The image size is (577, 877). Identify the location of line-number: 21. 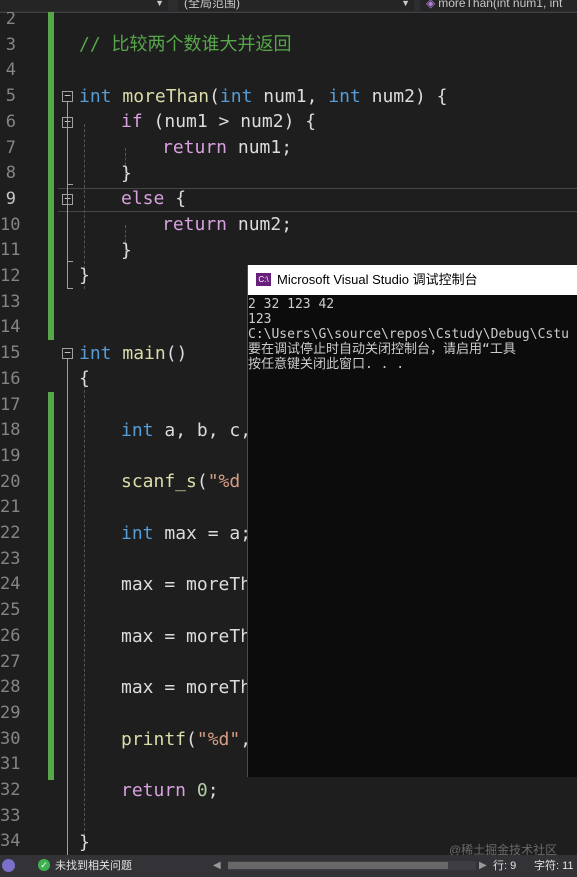
(10, 507).